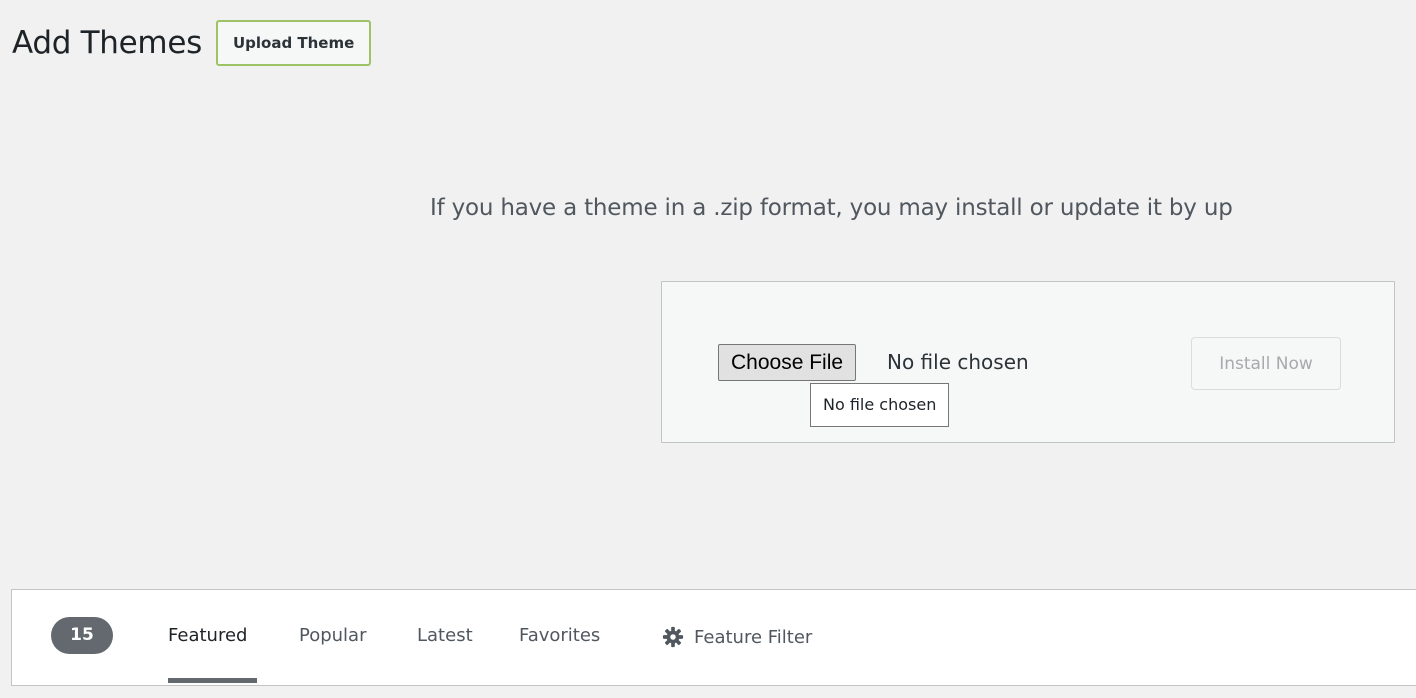 The height and width of the screenshot is (698, 1416). Describe the element at coordinates (753, 637) in the screenshot. I see `feature-filter-label: Feature Filter` at that location.